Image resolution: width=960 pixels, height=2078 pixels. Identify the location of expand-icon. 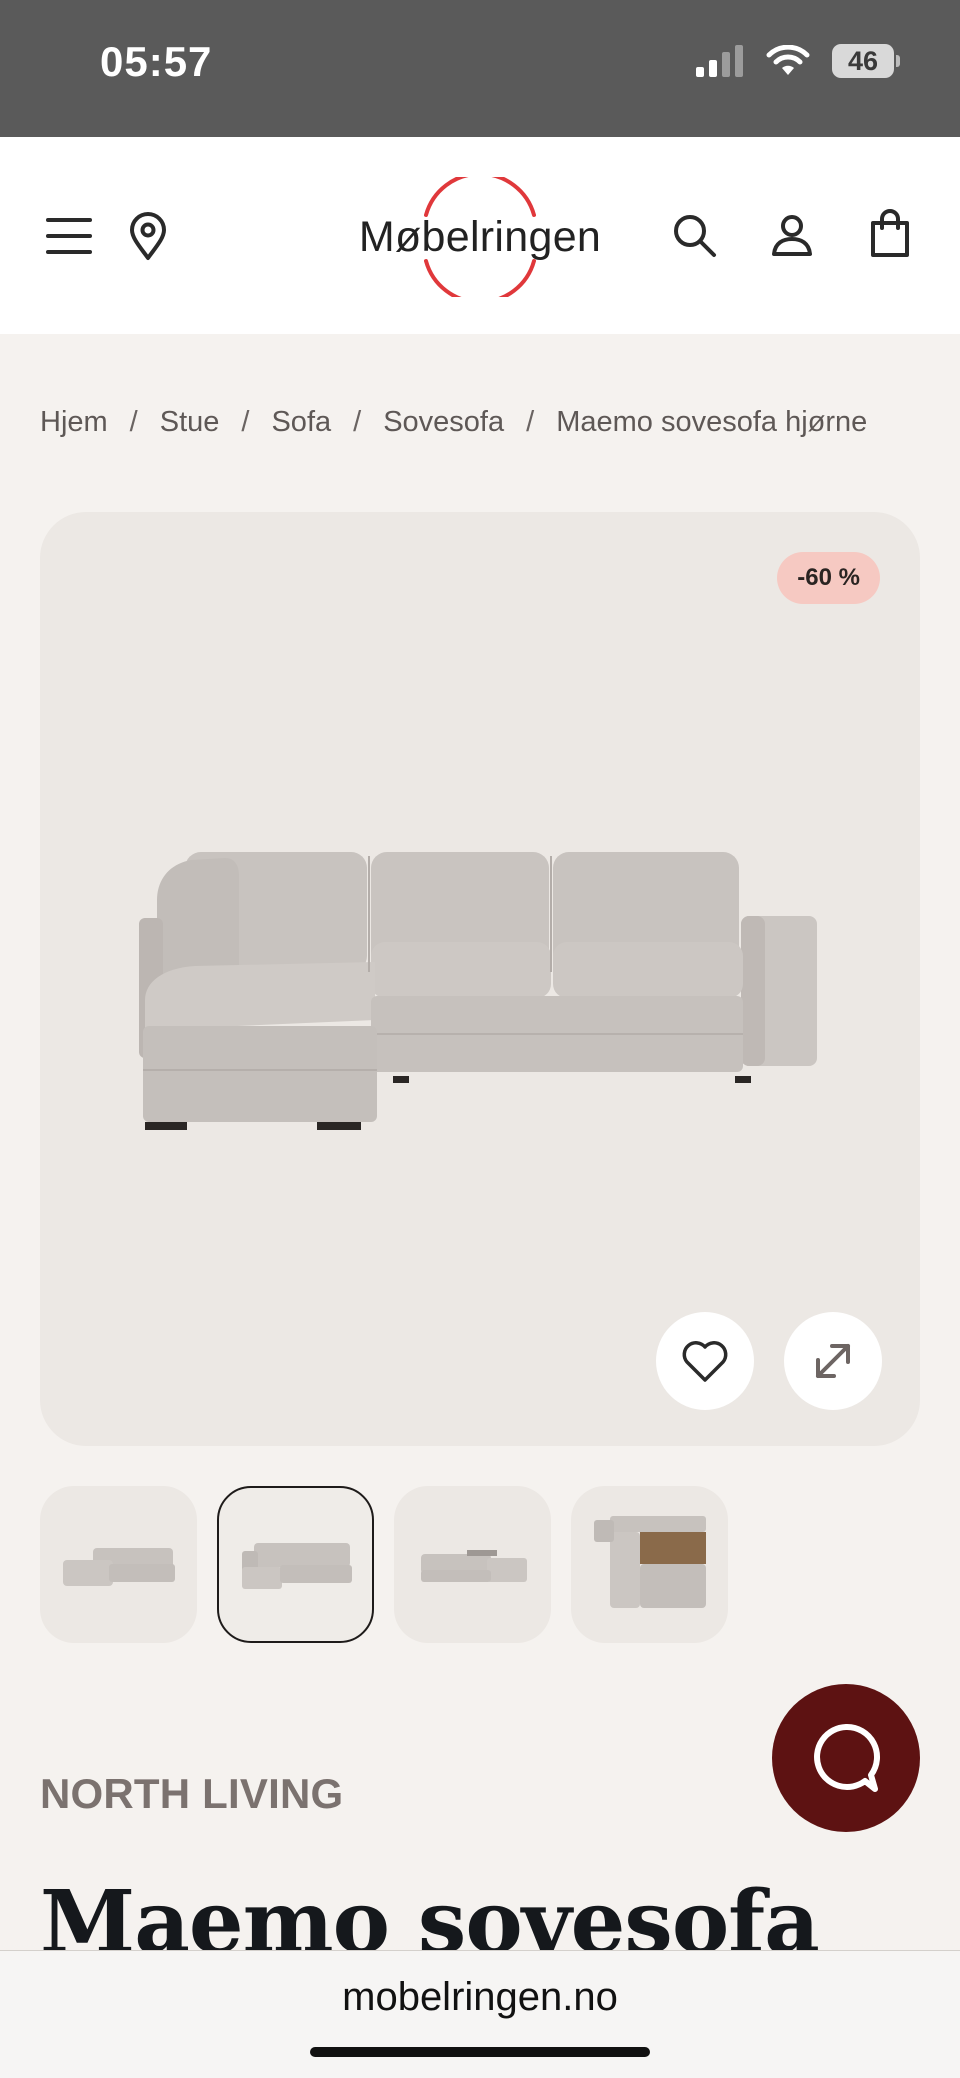
(833, 1361).